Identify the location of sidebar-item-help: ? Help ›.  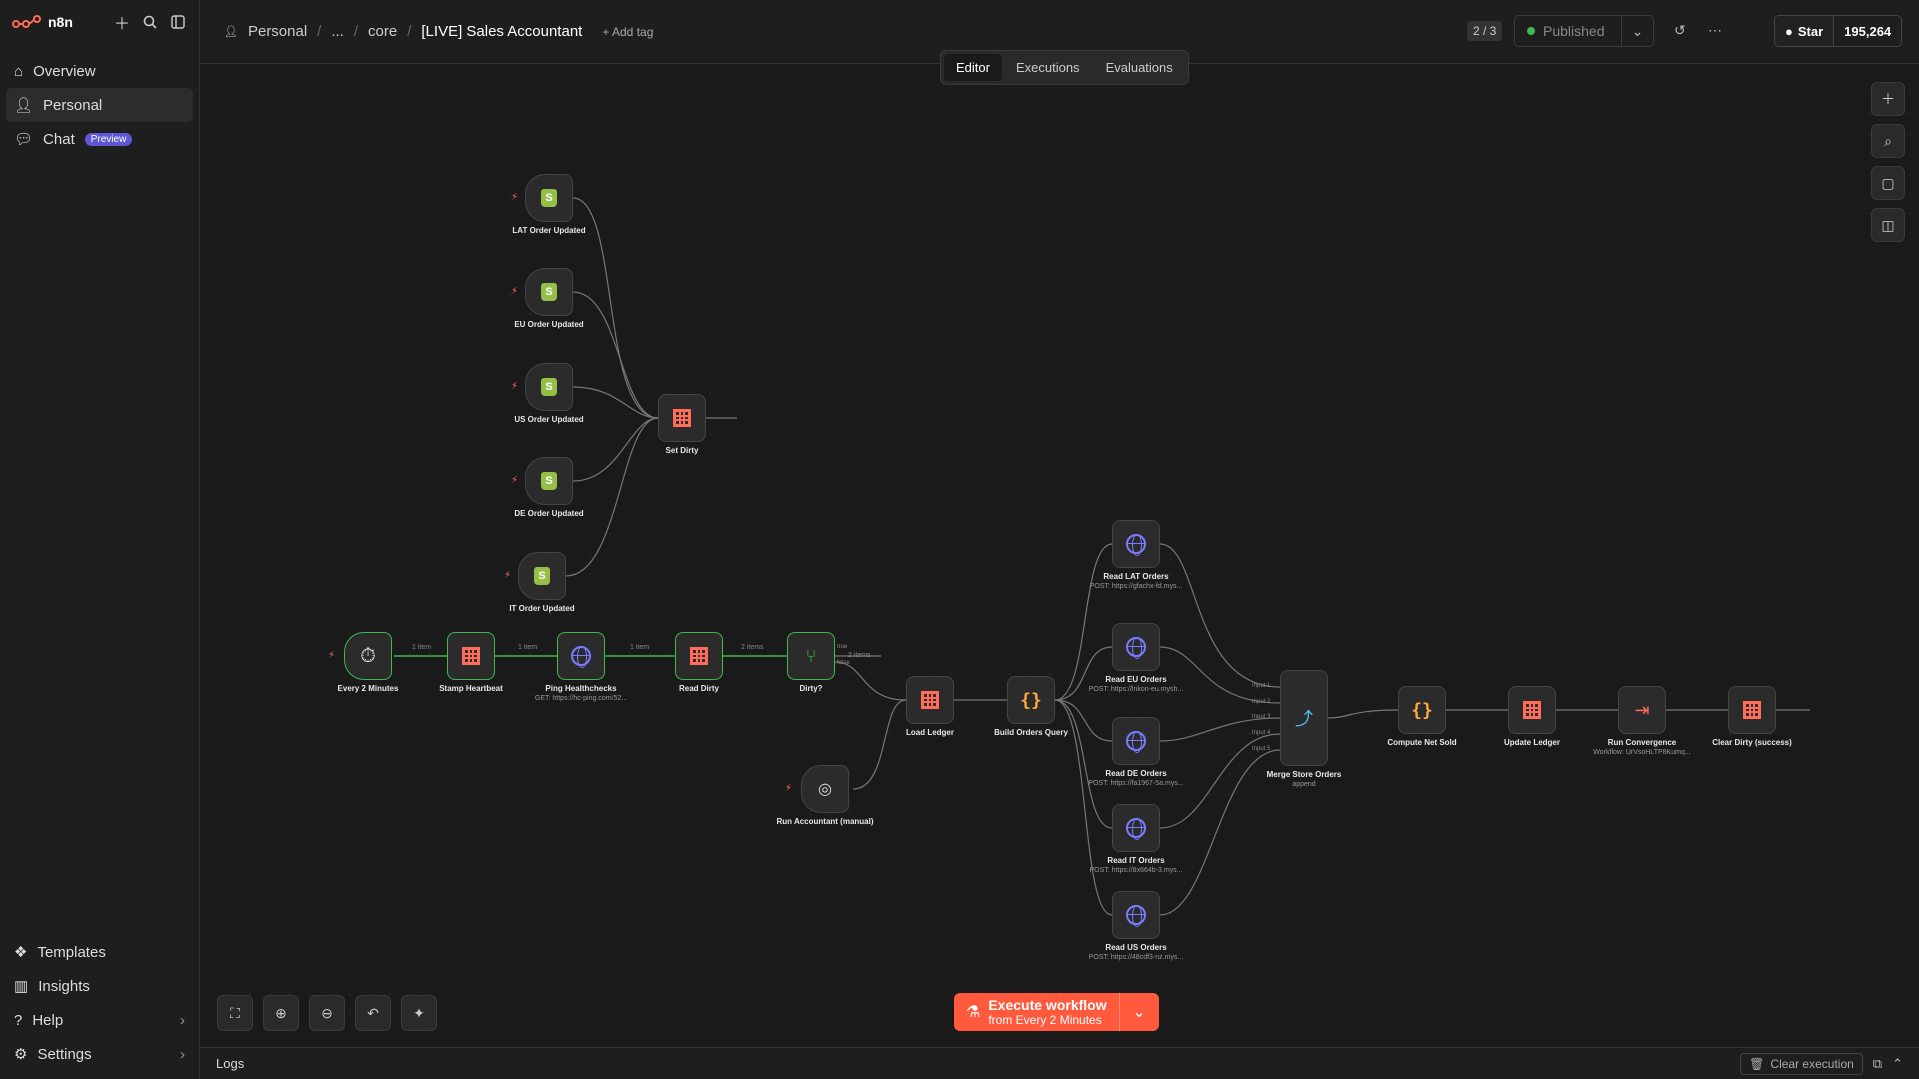
(99, 1020).